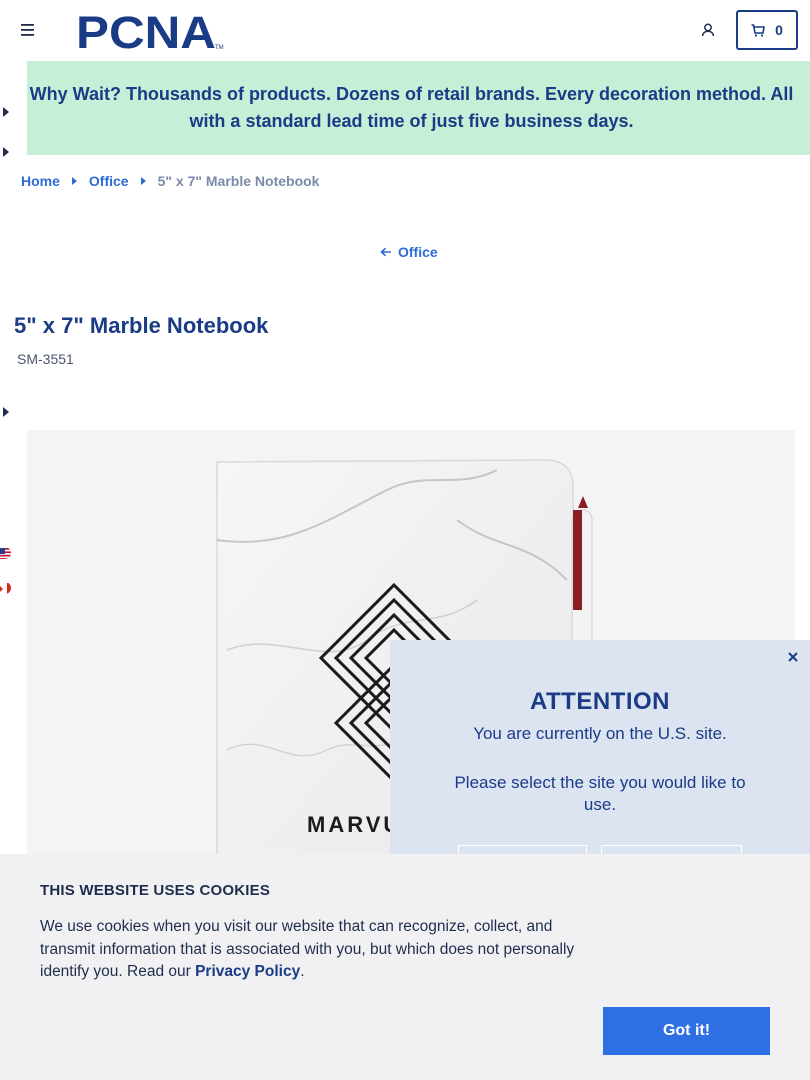  Describe the element at coordinates (793, 657) in the screenshot. I see `close-icon` at that location.